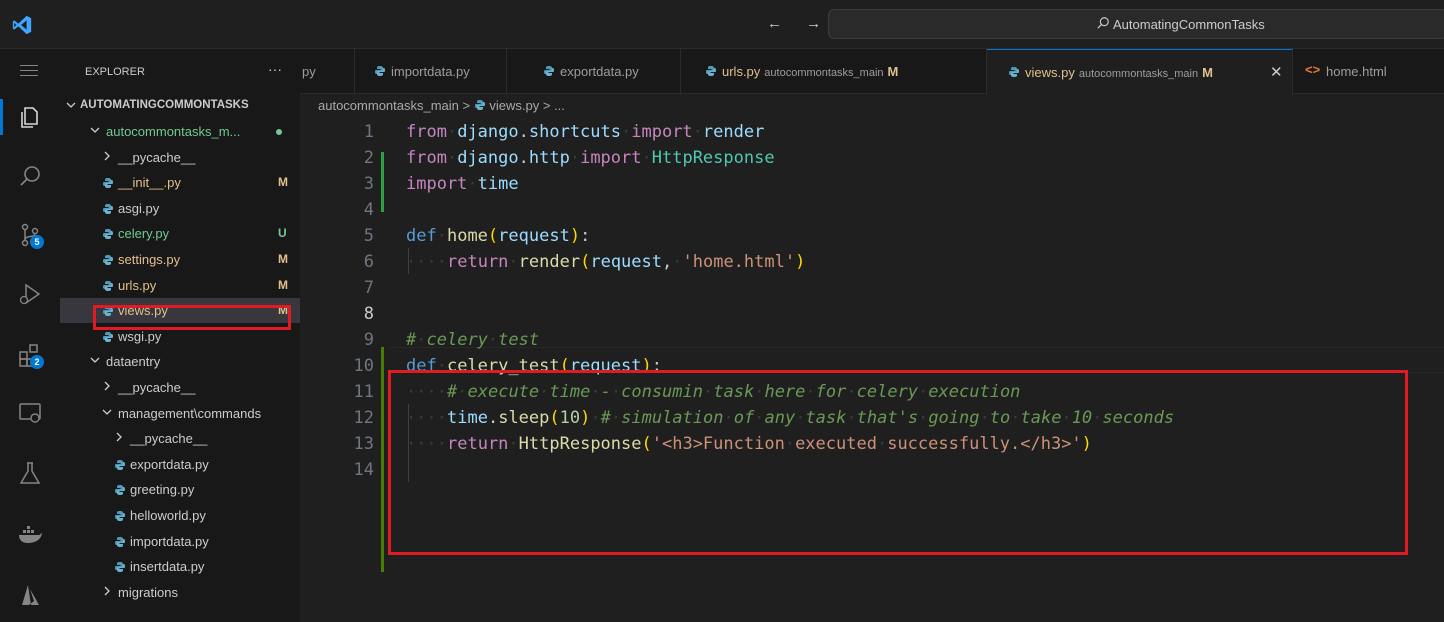 The width and height of the screenshot is (1444, 622). Describe the element at coordinates (741, 71) in the screenshot. I see `tab-label: urls.py` at that location.